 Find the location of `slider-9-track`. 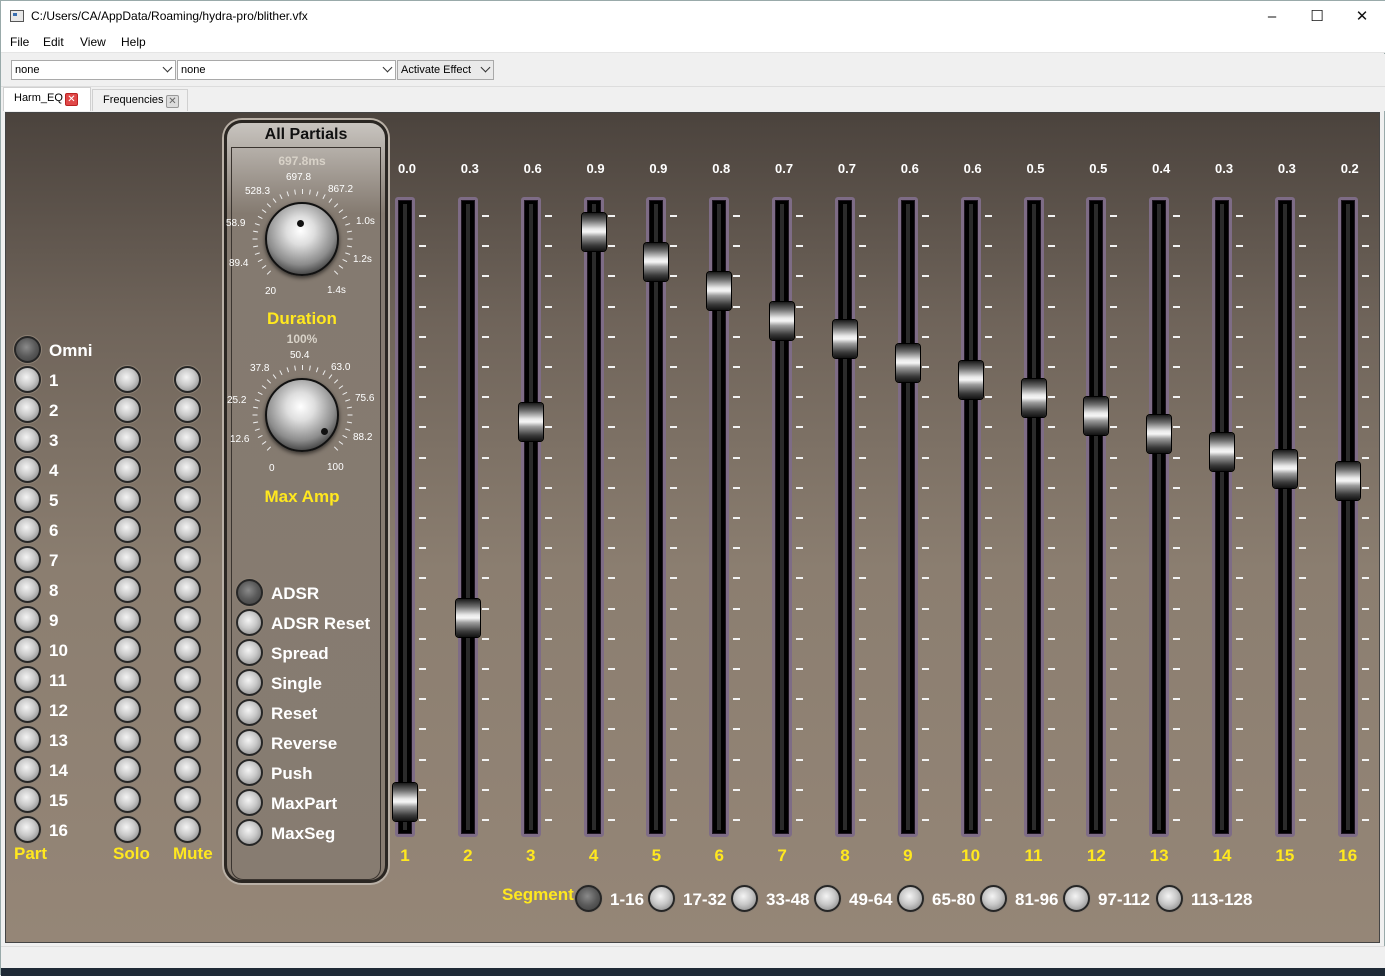

slider-9-track is located at coordinates (907, 517).